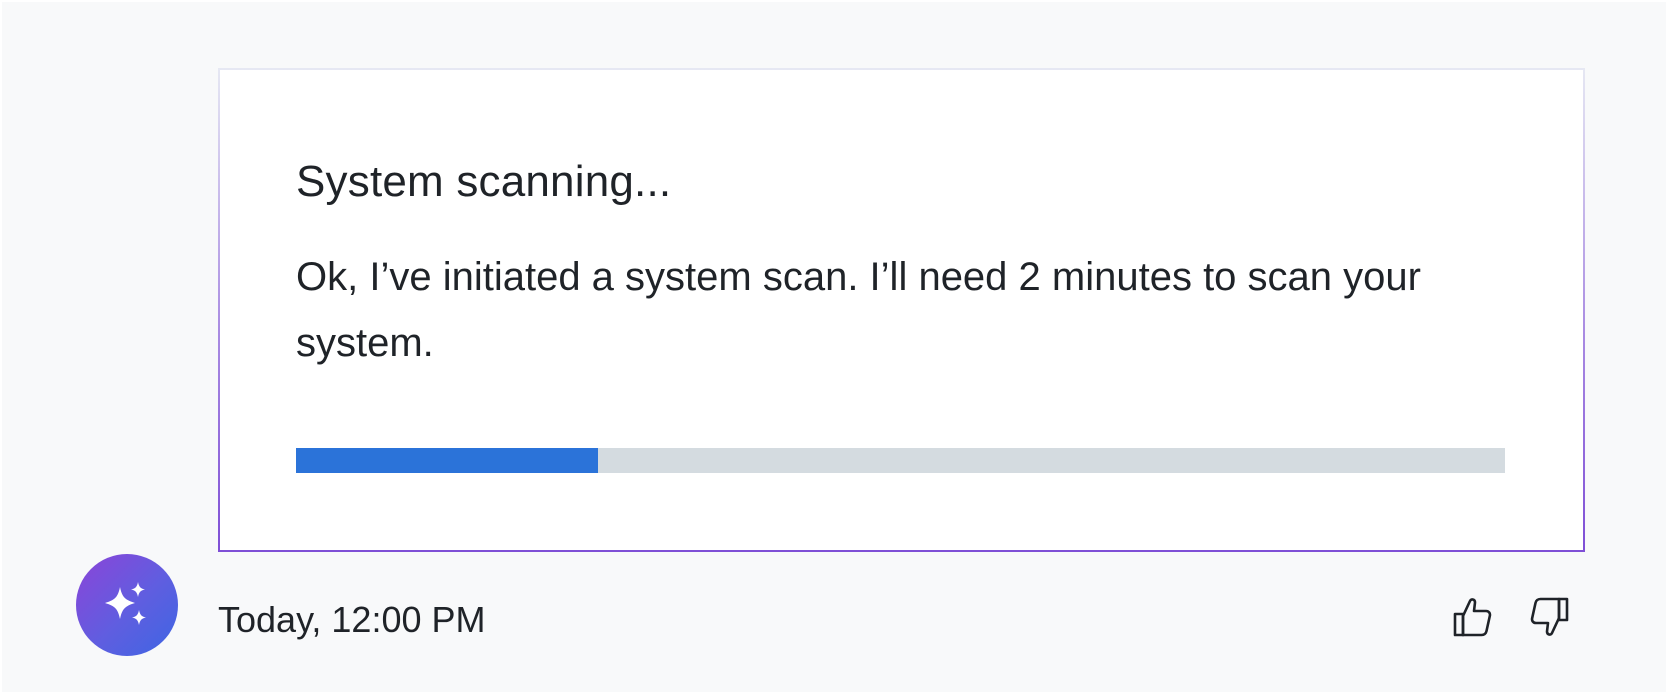 Image resolution: width=1669 pixels, height=694 pixels. I want to click on thumbs-up-button, so click(1473, 617).